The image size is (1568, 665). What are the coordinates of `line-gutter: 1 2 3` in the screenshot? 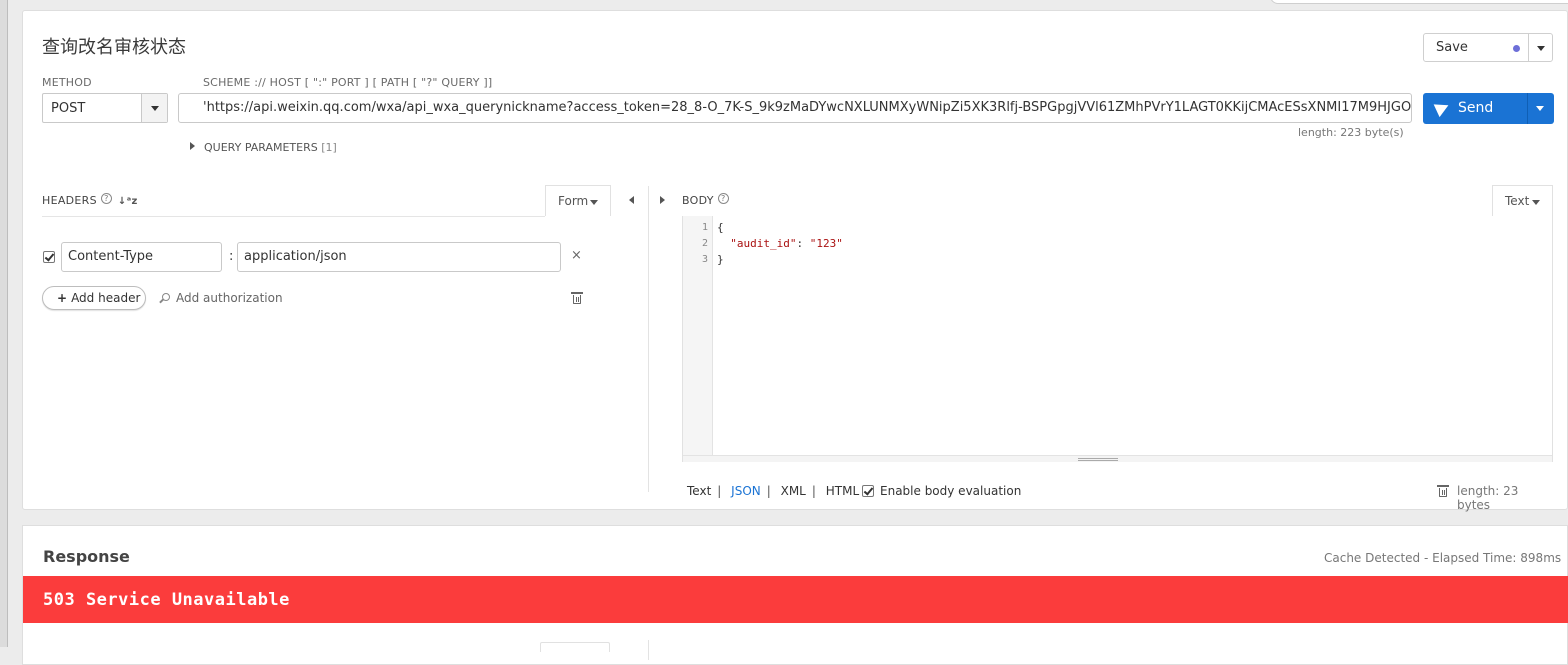 It's located at (698, 335).